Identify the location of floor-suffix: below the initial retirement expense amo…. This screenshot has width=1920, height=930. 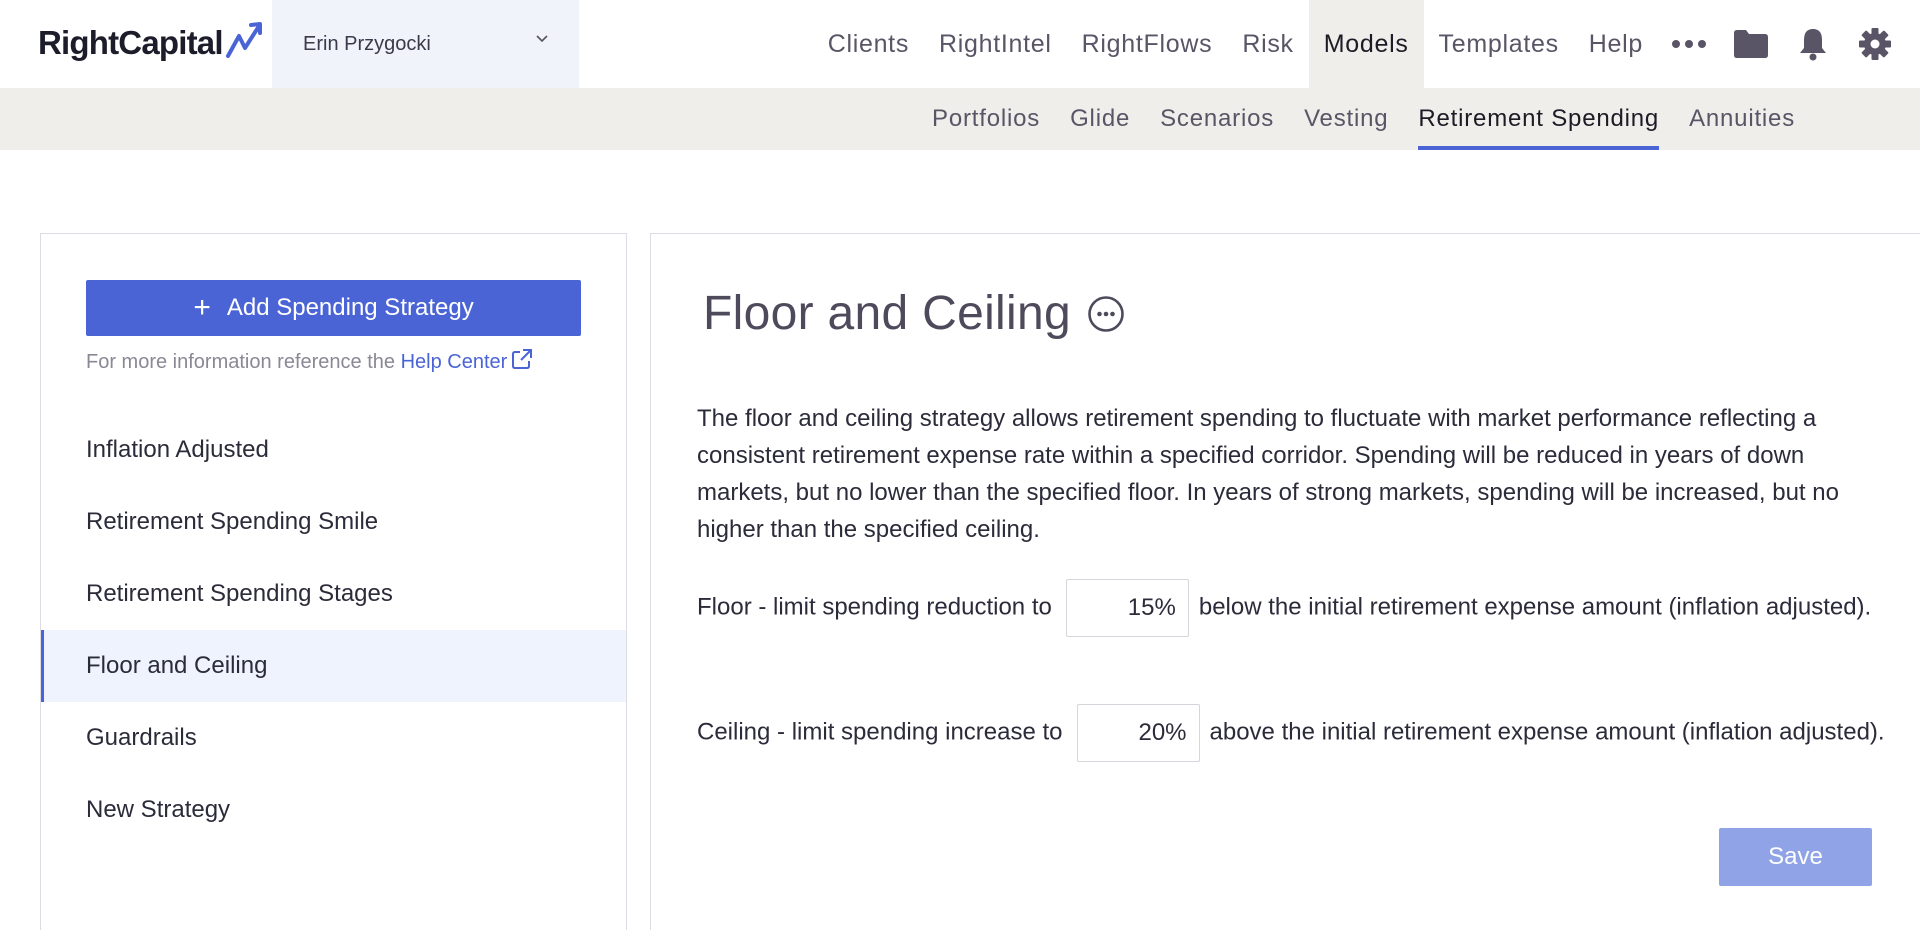
(1535, 607).